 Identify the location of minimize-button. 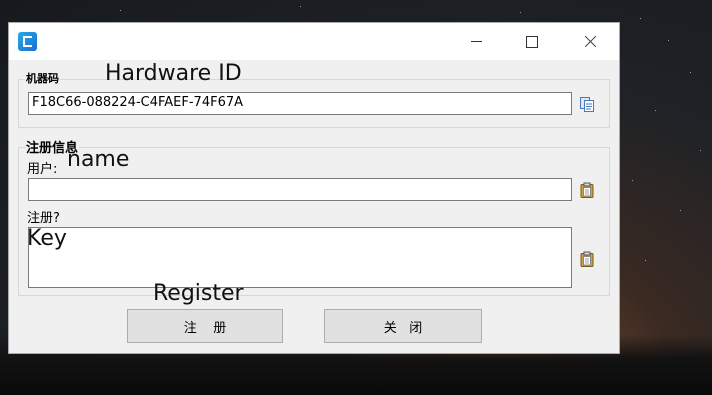
(476, 41).